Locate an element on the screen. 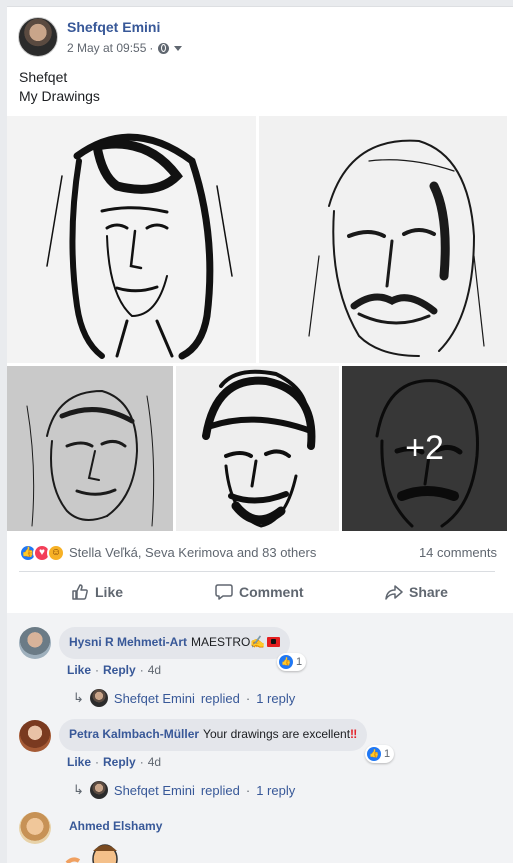  post-meta: 2 May at 09:55 · is located at coordinates (125, 48).